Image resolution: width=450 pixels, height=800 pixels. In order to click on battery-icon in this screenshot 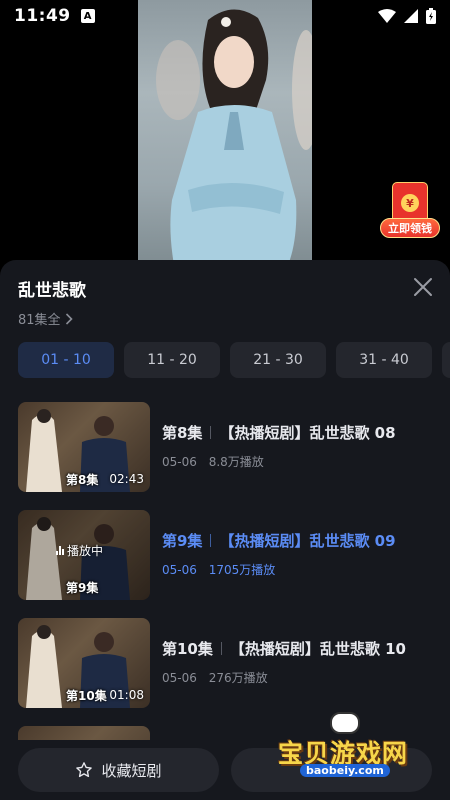, I will do `click(431, 16)`.